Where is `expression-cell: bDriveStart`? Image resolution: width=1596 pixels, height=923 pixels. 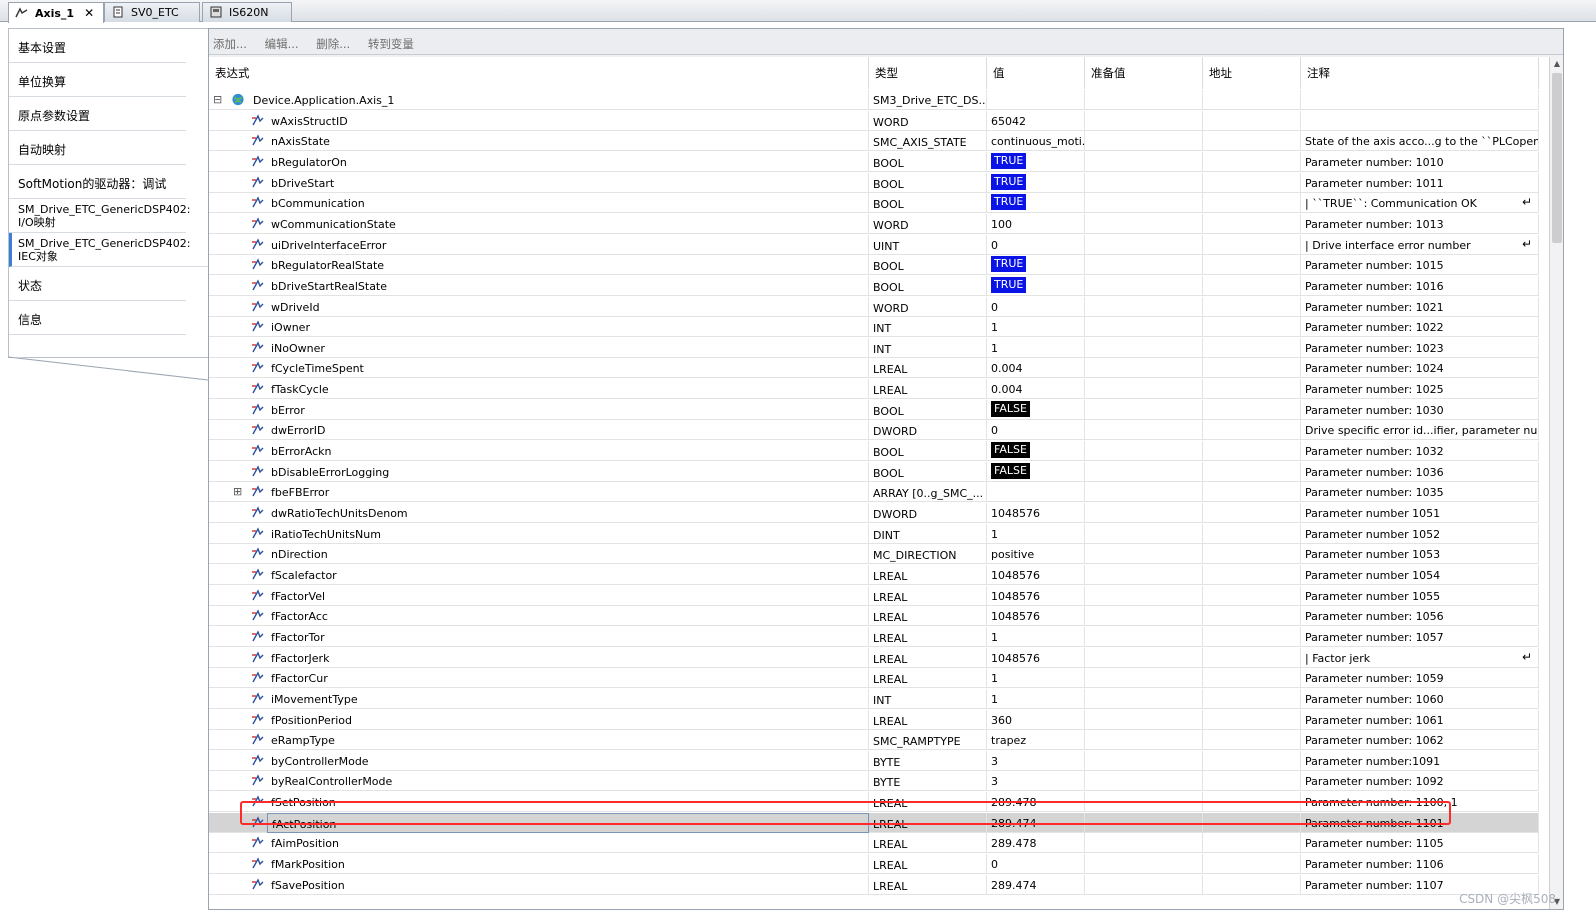 expression-cell: bDriveStart is located at coordinates (568, 182).